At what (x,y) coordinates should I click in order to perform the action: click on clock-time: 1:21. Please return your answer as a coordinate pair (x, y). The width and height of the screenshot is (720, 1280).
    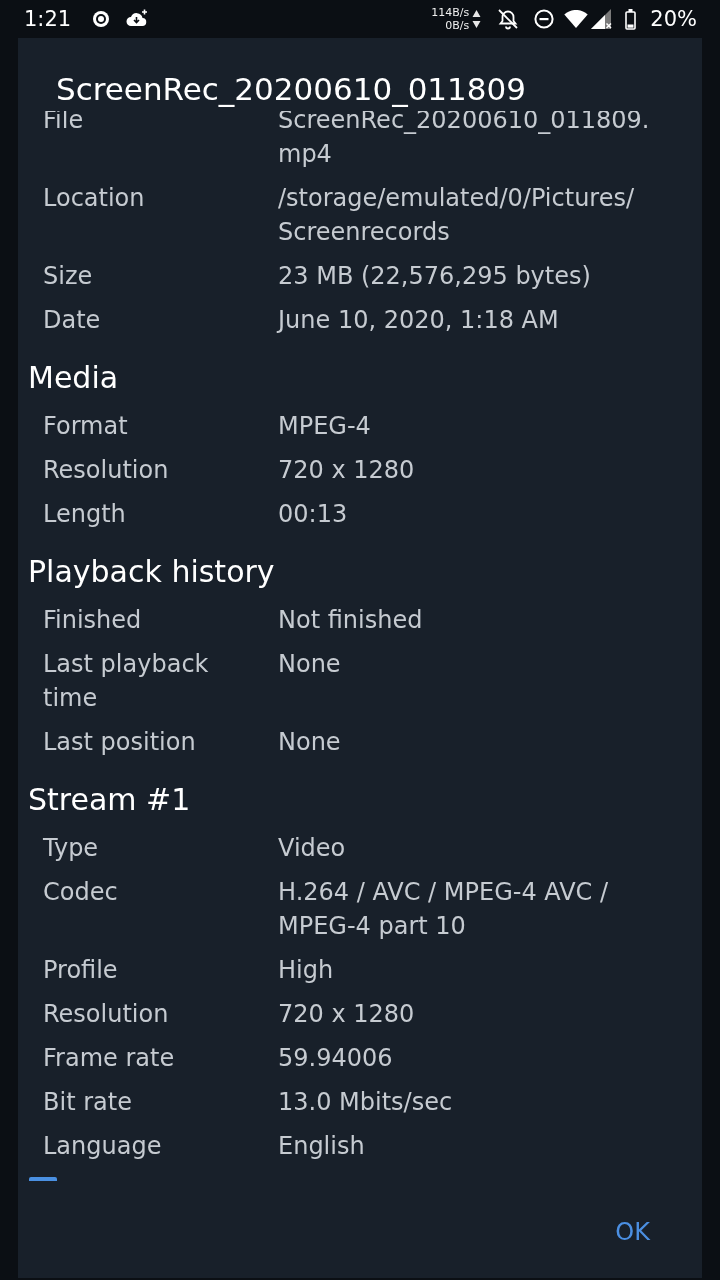
    Looking at the image, I should click on (48, 19).